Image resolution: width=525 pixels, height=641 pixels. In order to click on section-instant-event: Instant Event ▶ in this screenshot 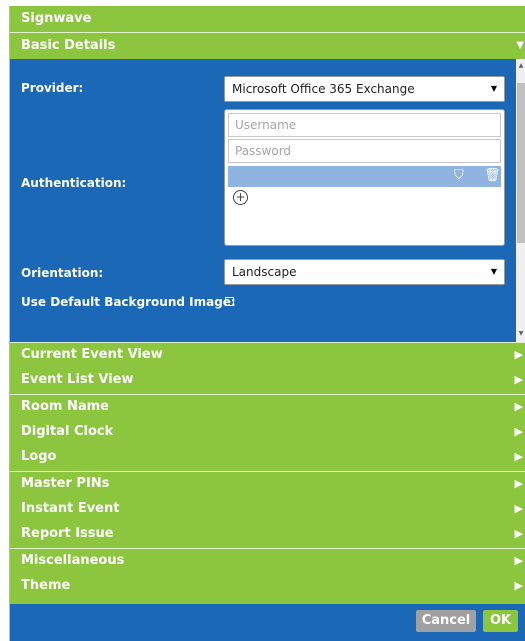, I will do `click(267, 509)`.